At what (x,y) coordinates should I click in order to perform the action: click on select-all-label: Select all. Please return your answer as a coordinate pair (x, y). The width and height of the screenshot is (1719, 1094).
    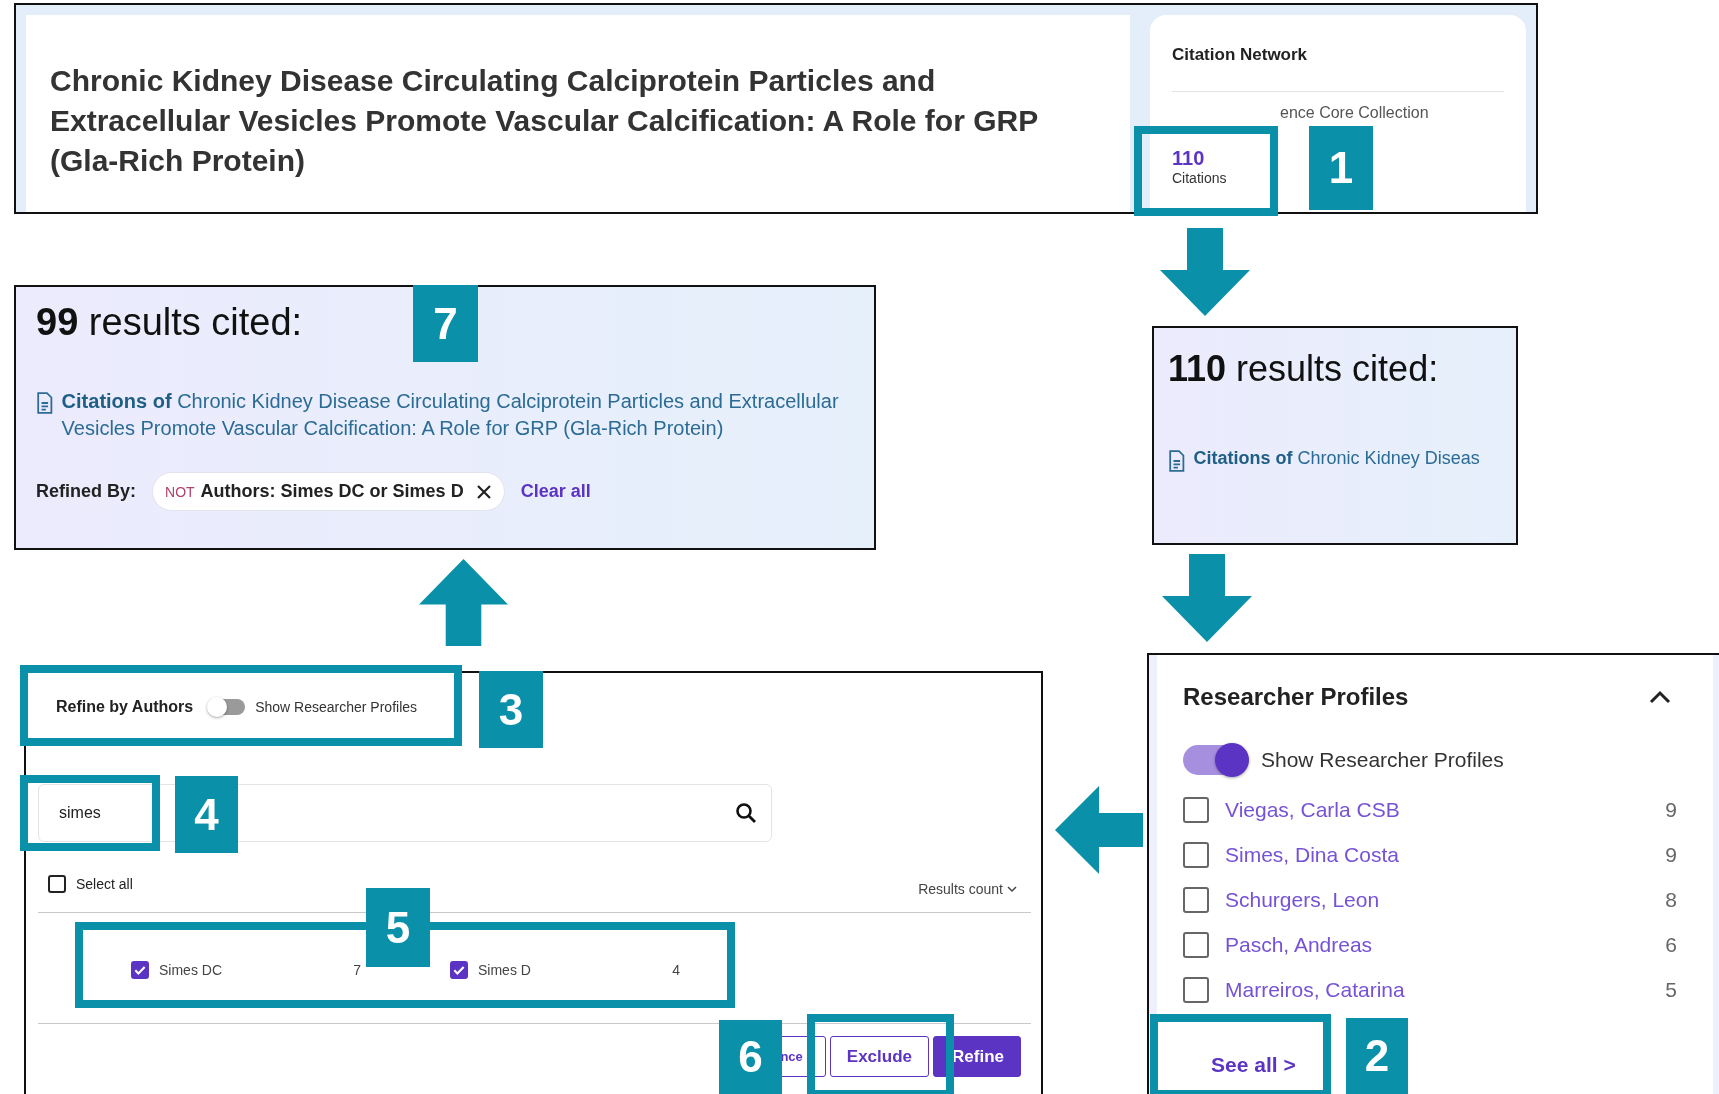
    Looking at the image, I should click on (104, 884).